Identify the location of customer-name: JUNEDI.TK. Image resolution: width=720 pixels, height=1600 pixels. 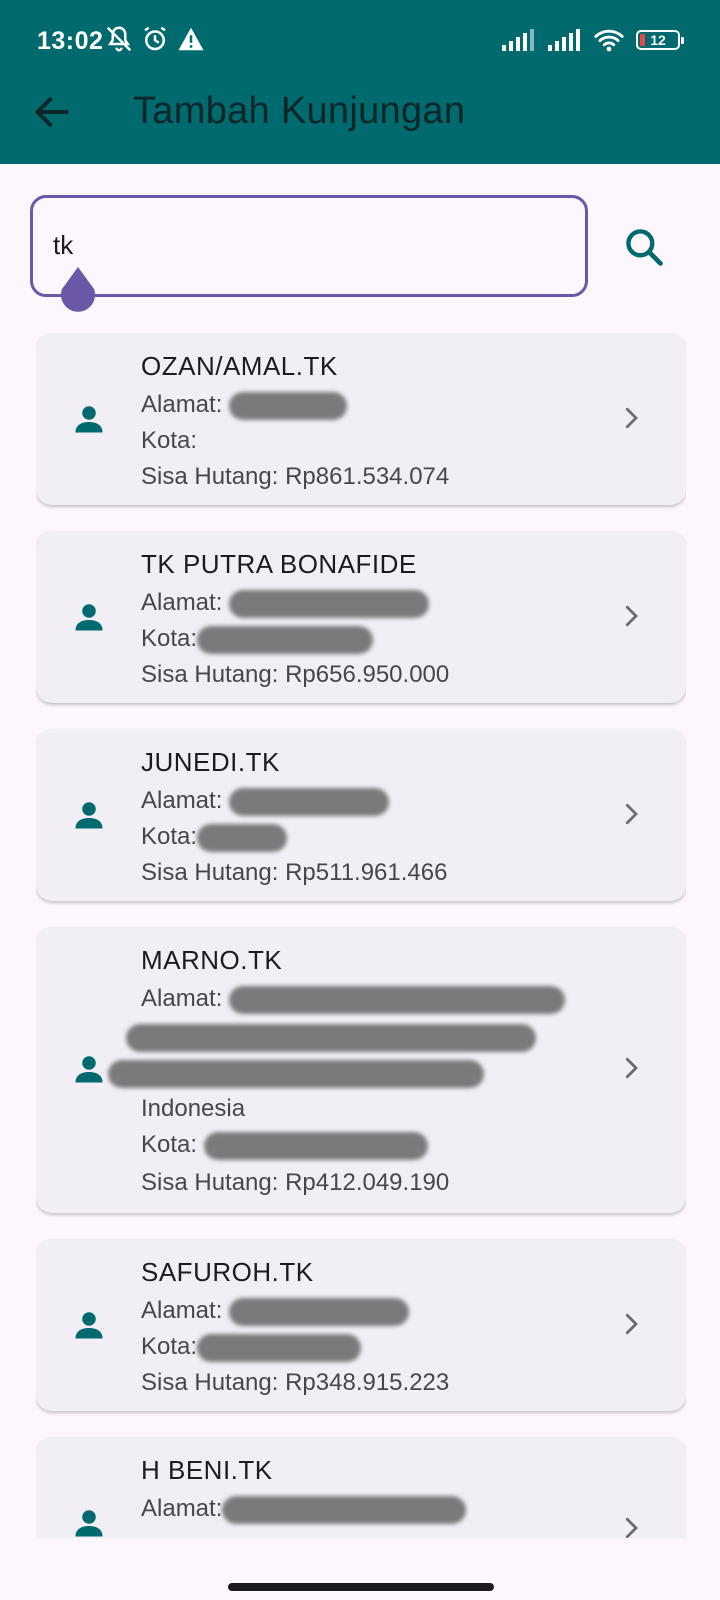
(210, 762).